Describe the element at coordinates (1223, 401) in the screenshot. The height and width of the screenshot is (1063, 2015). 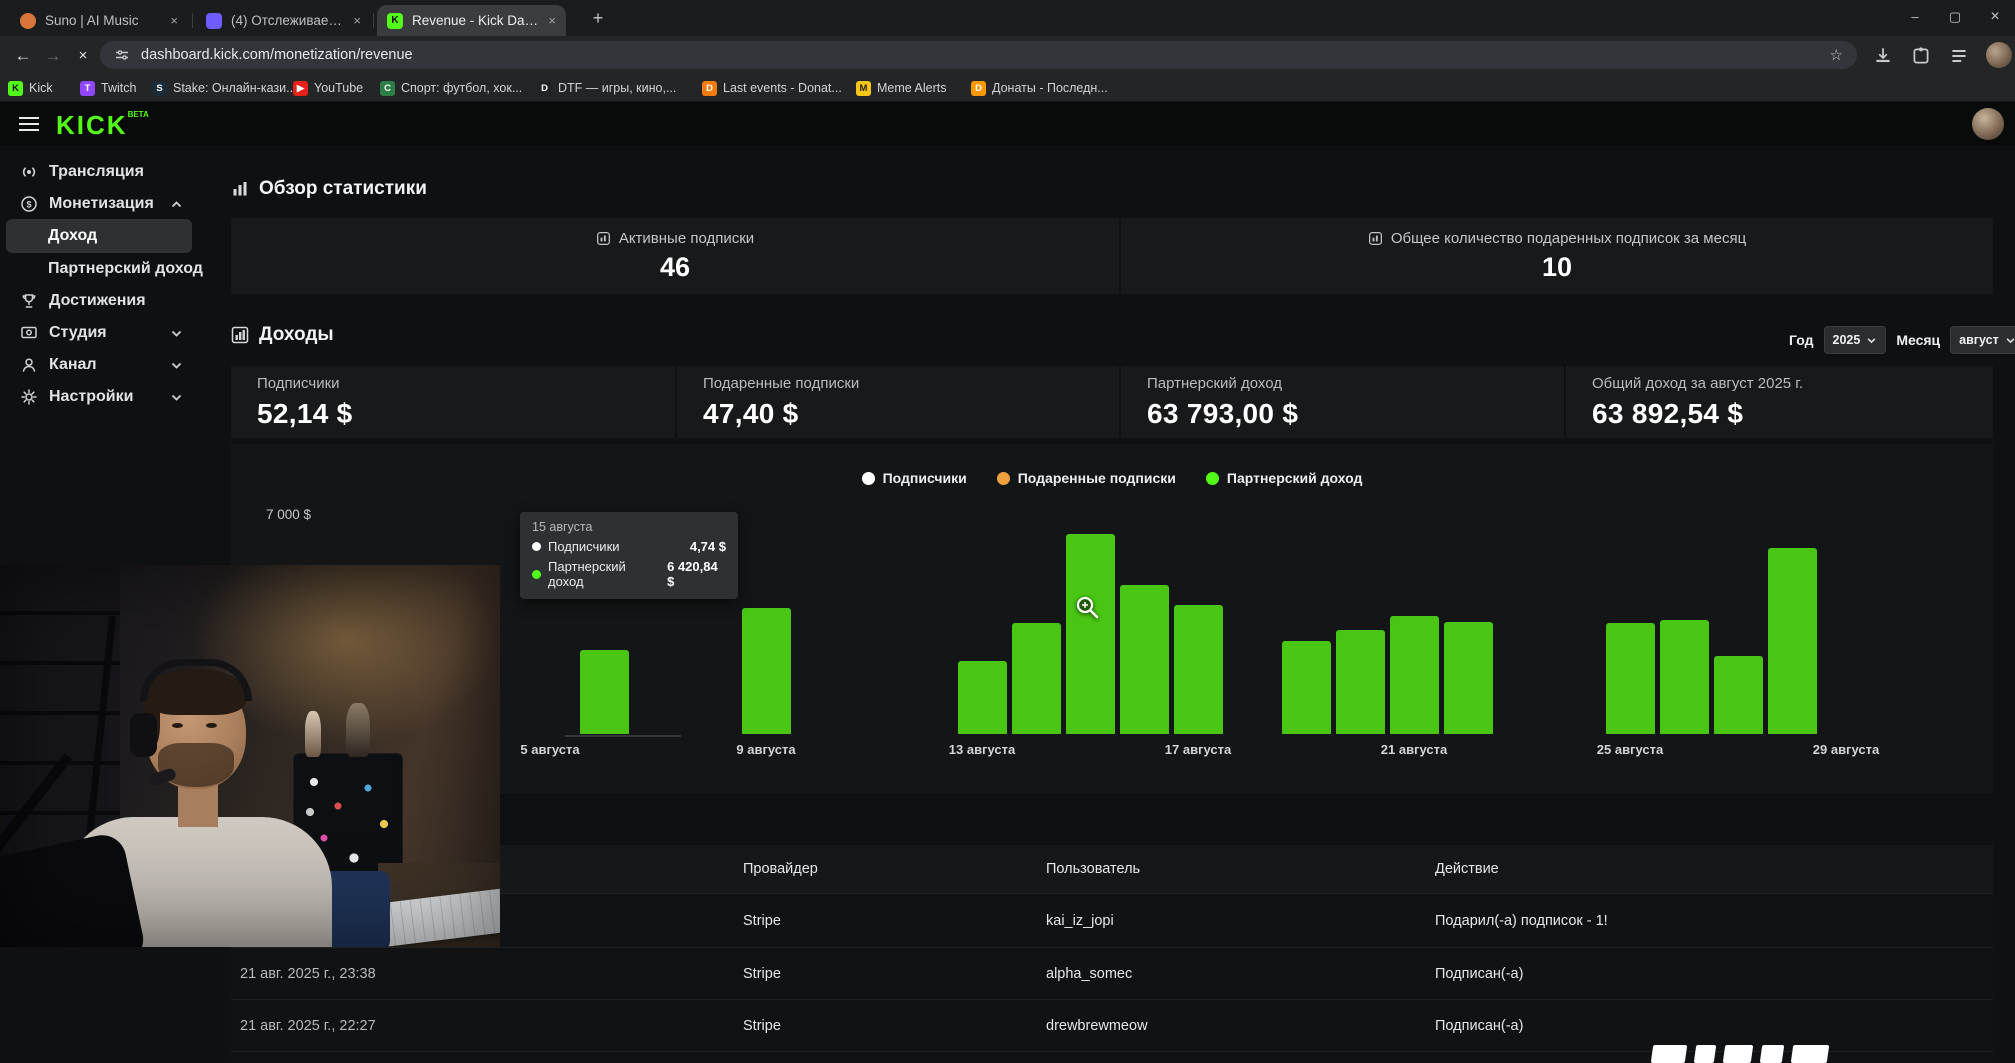
I see `revenue-card-partner: Партнерский доход 63 793,00 $` at that location.